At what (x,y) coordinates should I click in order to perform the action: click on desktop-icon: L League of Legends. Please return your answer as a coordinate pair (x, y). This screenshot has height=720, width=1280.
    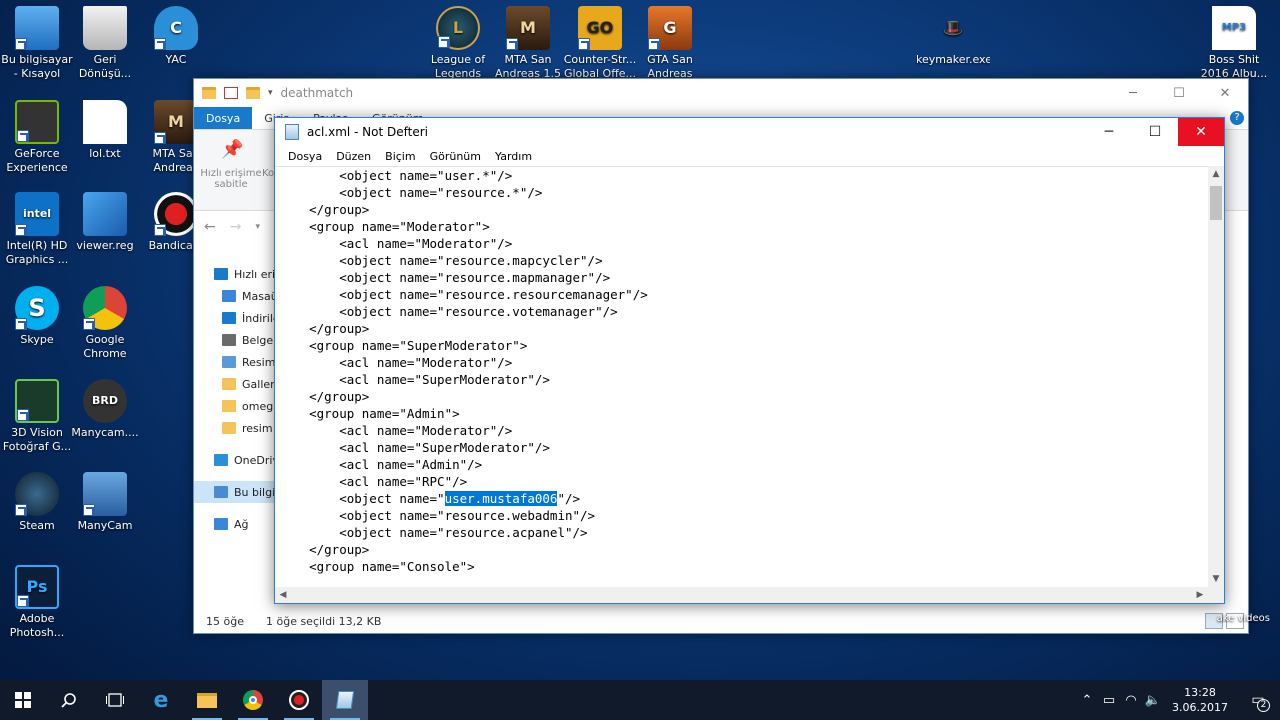
    Looking at the image, I should click on (458, 43).